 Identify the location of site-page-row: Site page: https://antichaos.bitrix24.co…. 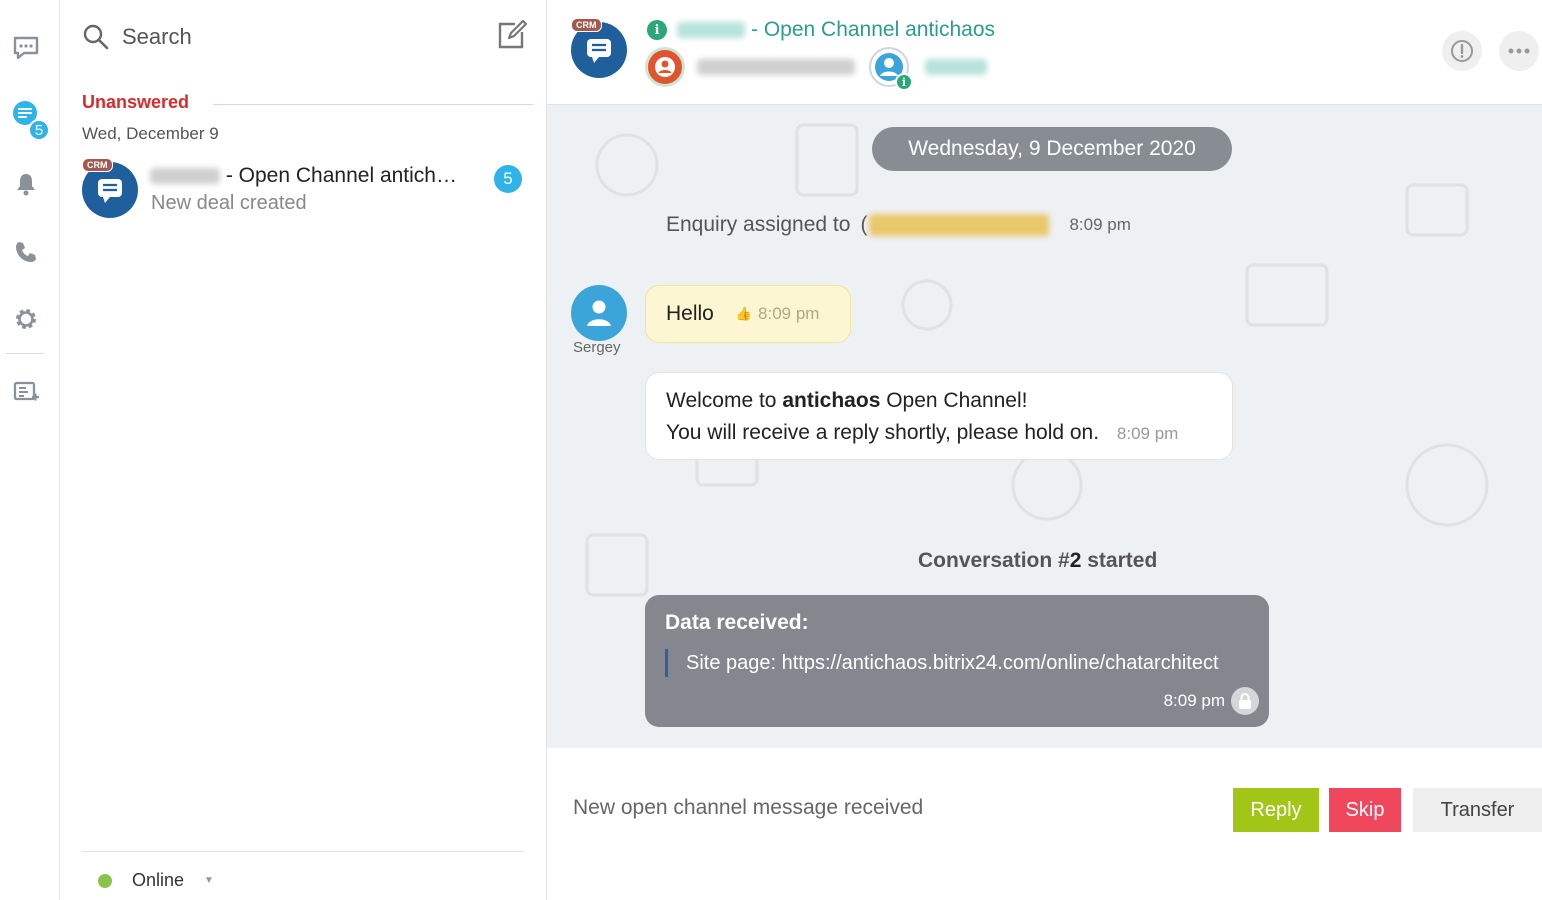
(957, 663).